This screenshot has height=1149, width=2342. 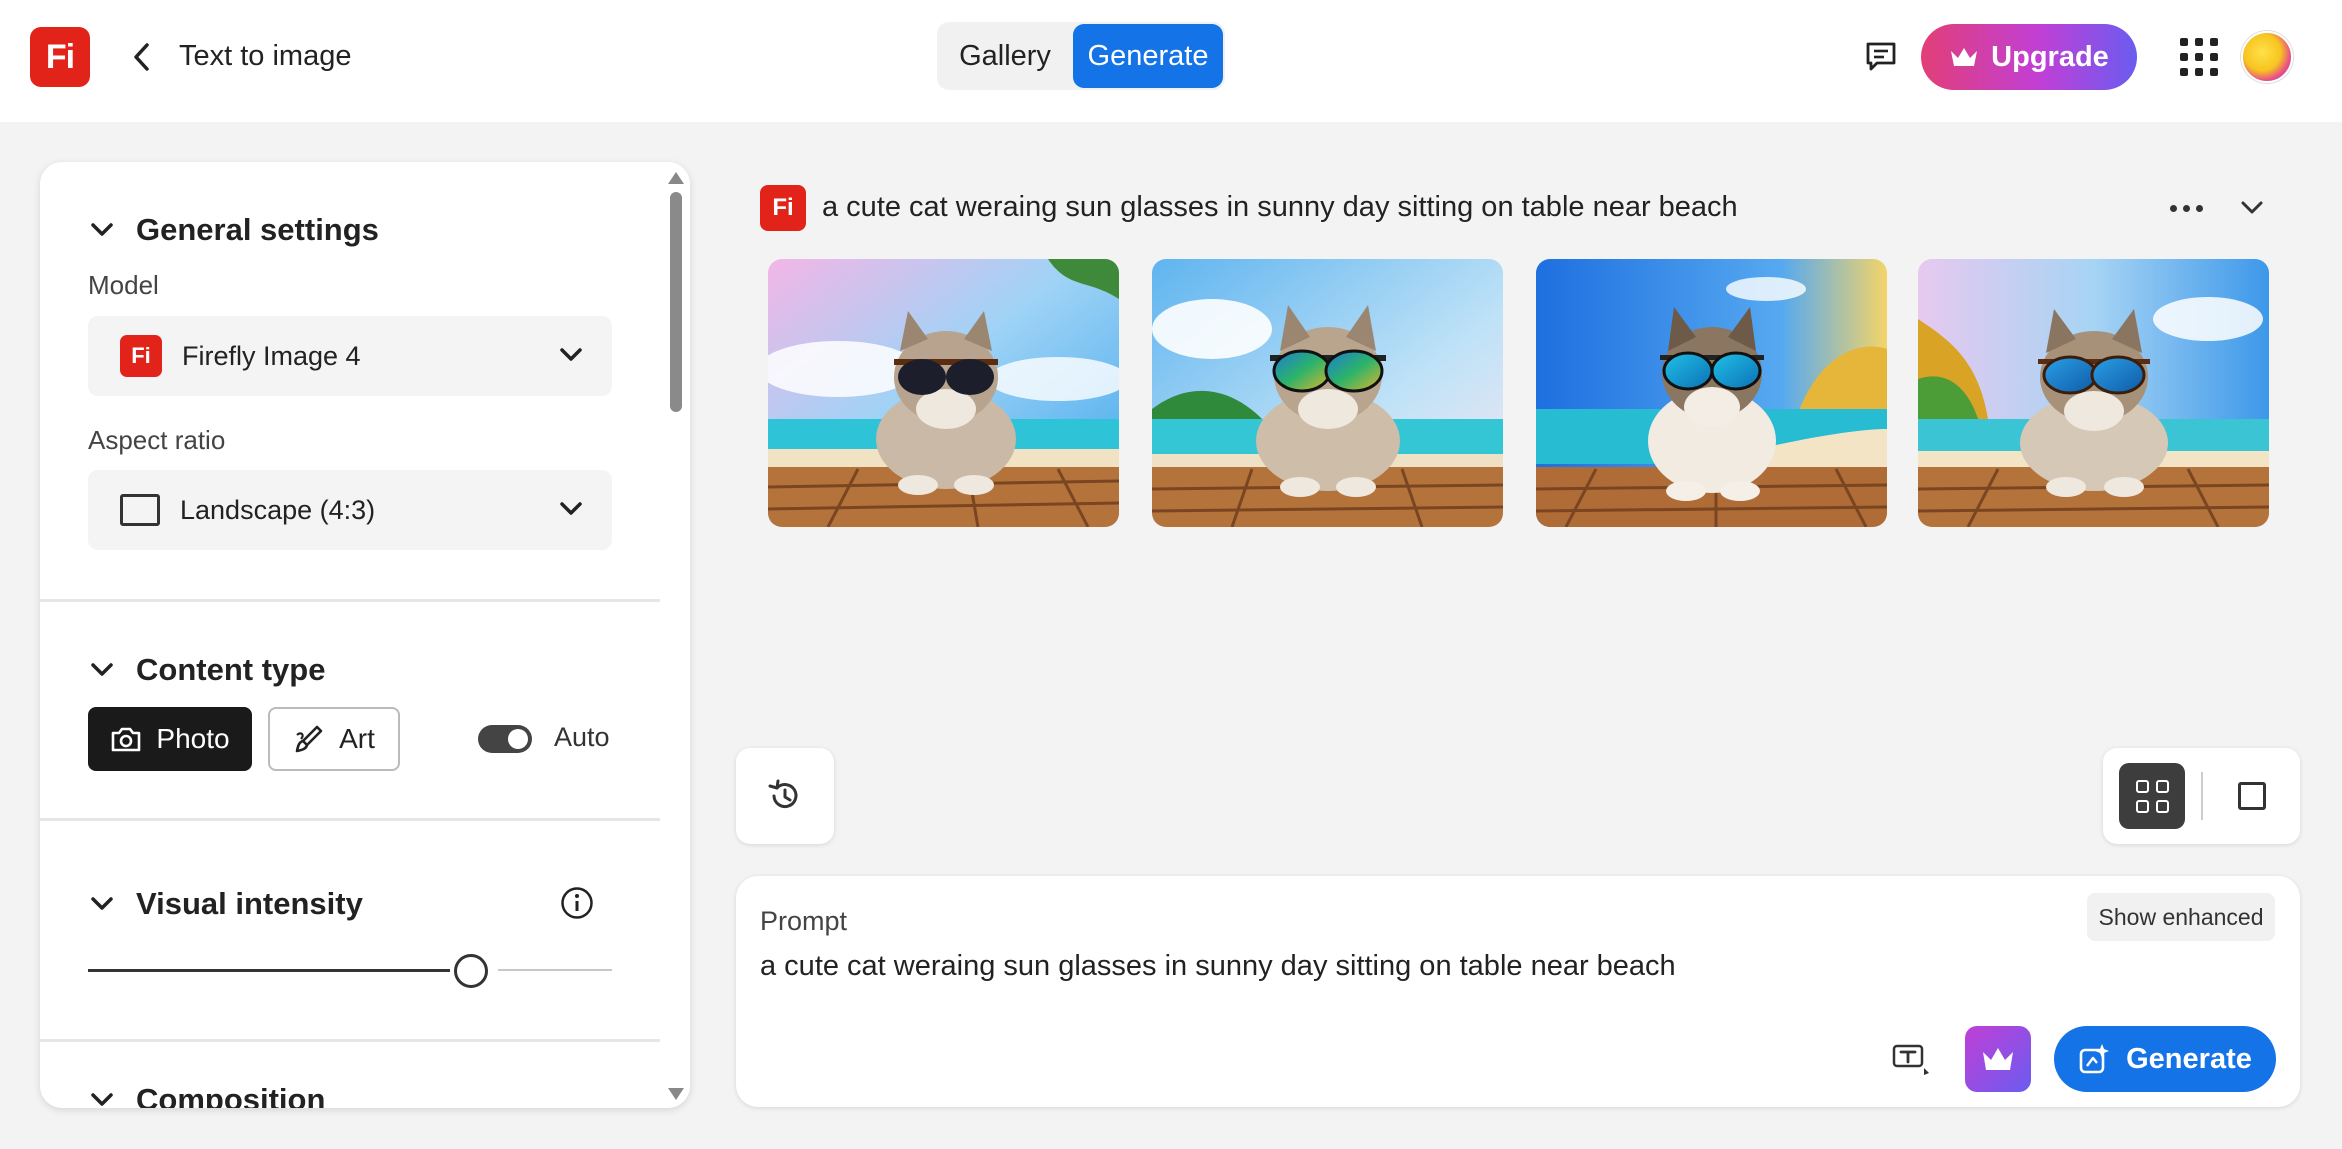 I want to click on section-composition: Composition, so click(x=207, y=1095).